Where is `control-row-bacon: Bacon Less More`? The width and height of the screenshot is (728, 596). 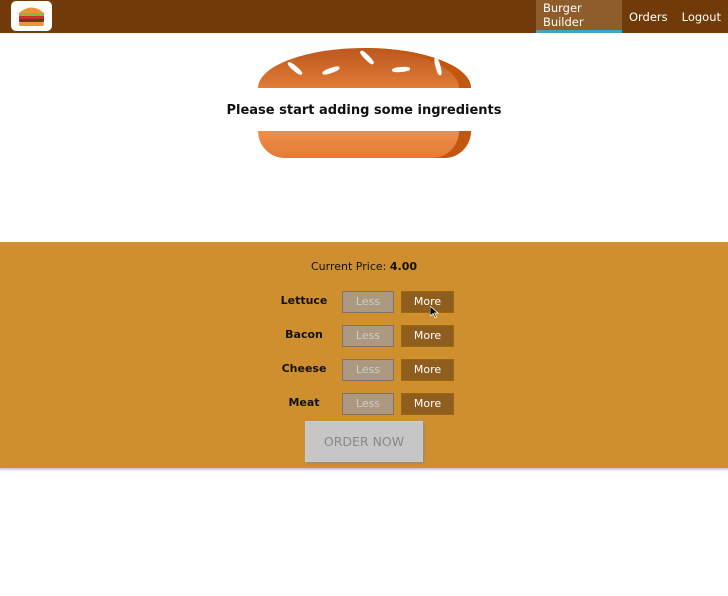 control-row-bacon: Bacon Less More is located at coordinates (370, 336).